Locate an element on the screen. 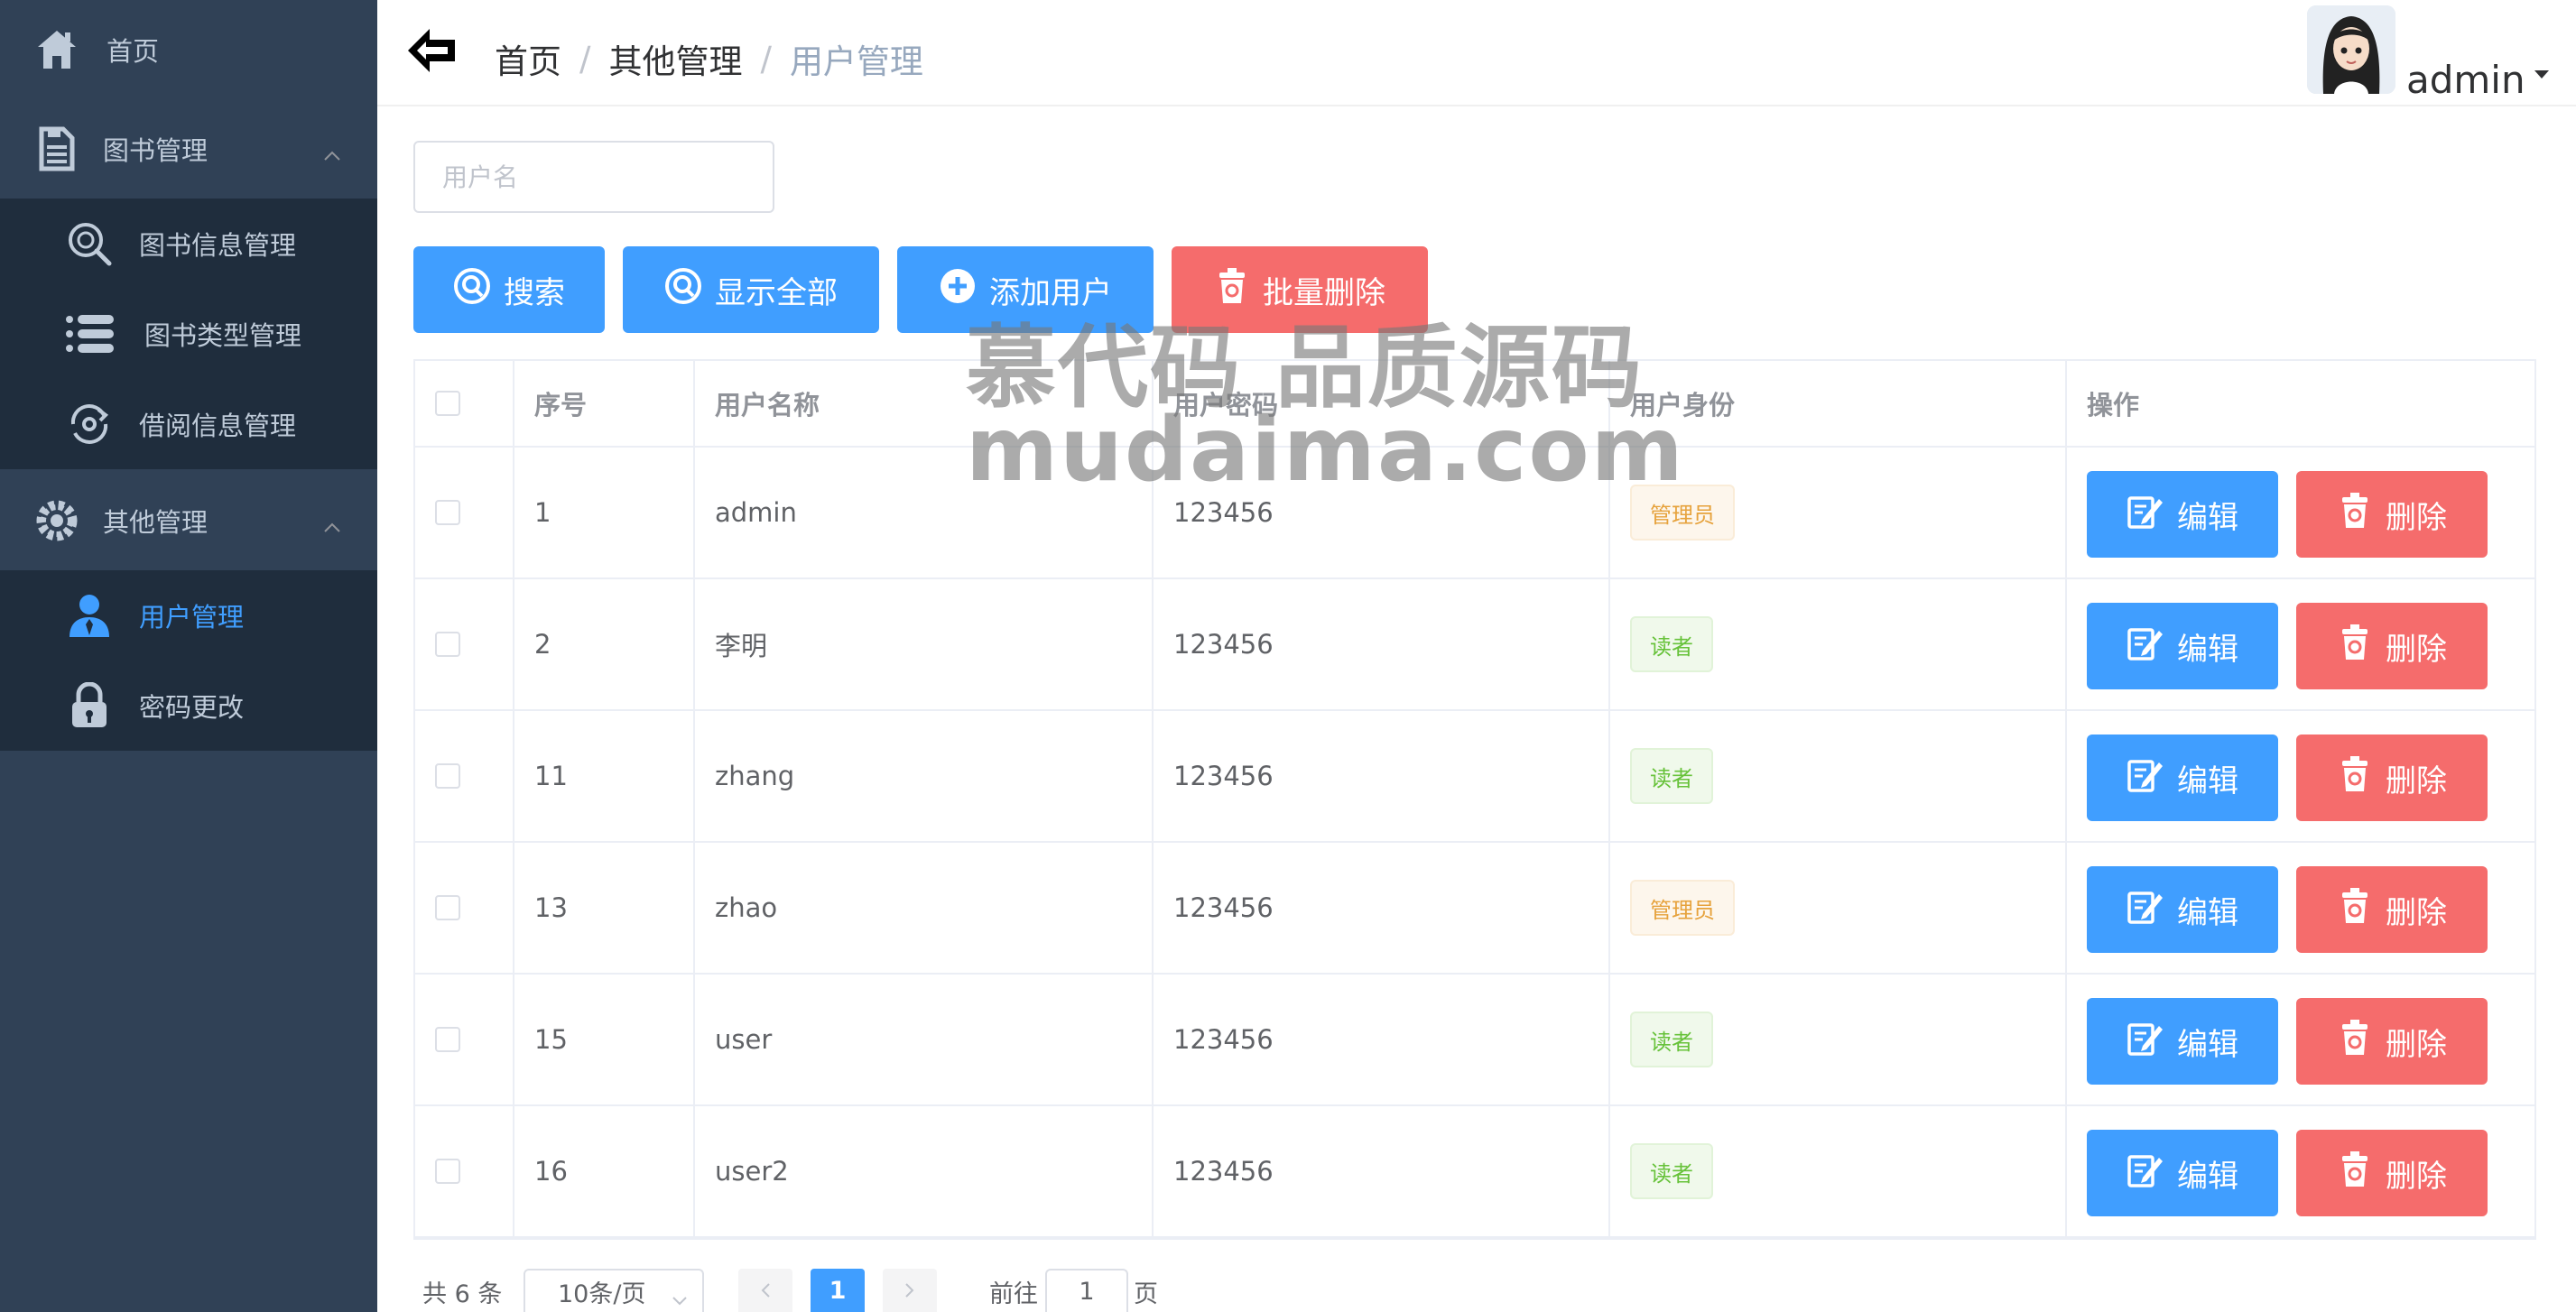 The height and width of the screenshot is (1312, 2576). cell-id: 16 is located at coordinates (604, 1171).